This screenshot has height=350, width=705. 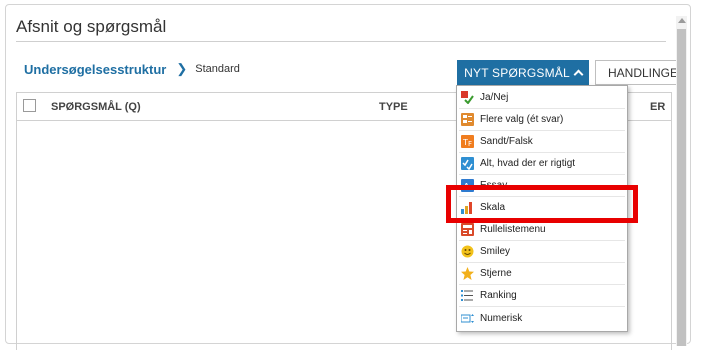 What do you see at coordinates (467, 98) in the screenshot?
I see `yes-no-icon` at bounding box center [467, 98].